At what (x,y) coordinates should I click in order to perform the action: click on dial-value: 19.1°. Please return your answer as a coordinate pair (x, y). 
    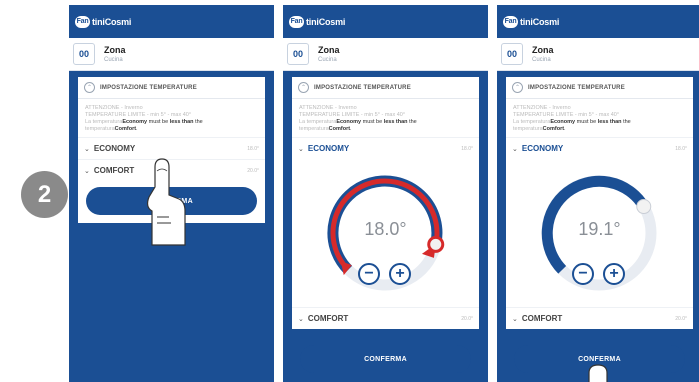
    Looking at the image, I should click on (599, 229).